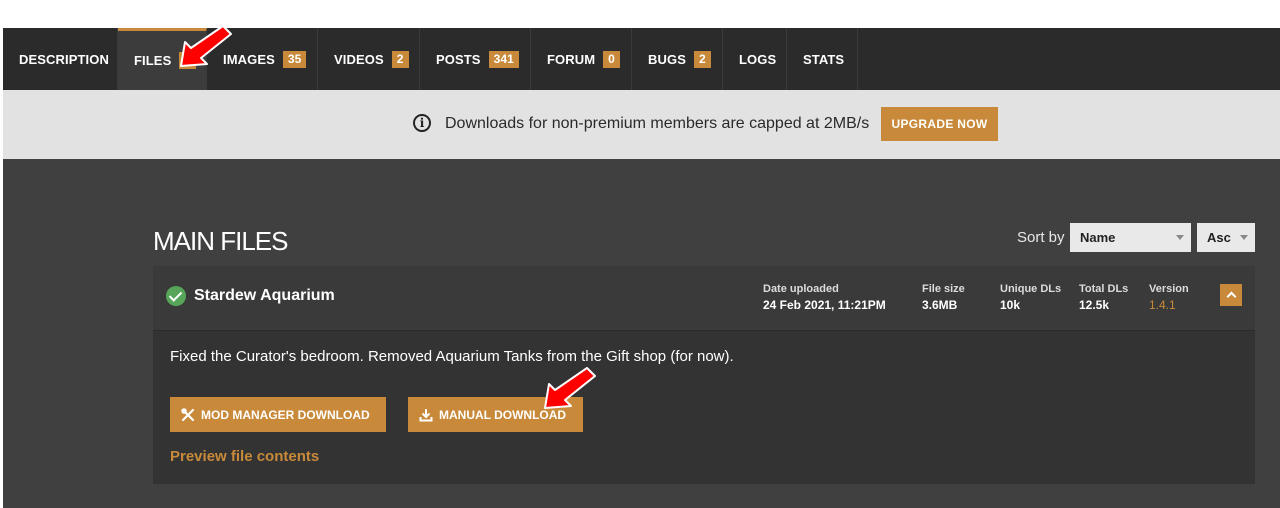 The height and width of the screenshot is (508, 1280). I want to click on file-size-value: 3.6MB, so click(940, 305).